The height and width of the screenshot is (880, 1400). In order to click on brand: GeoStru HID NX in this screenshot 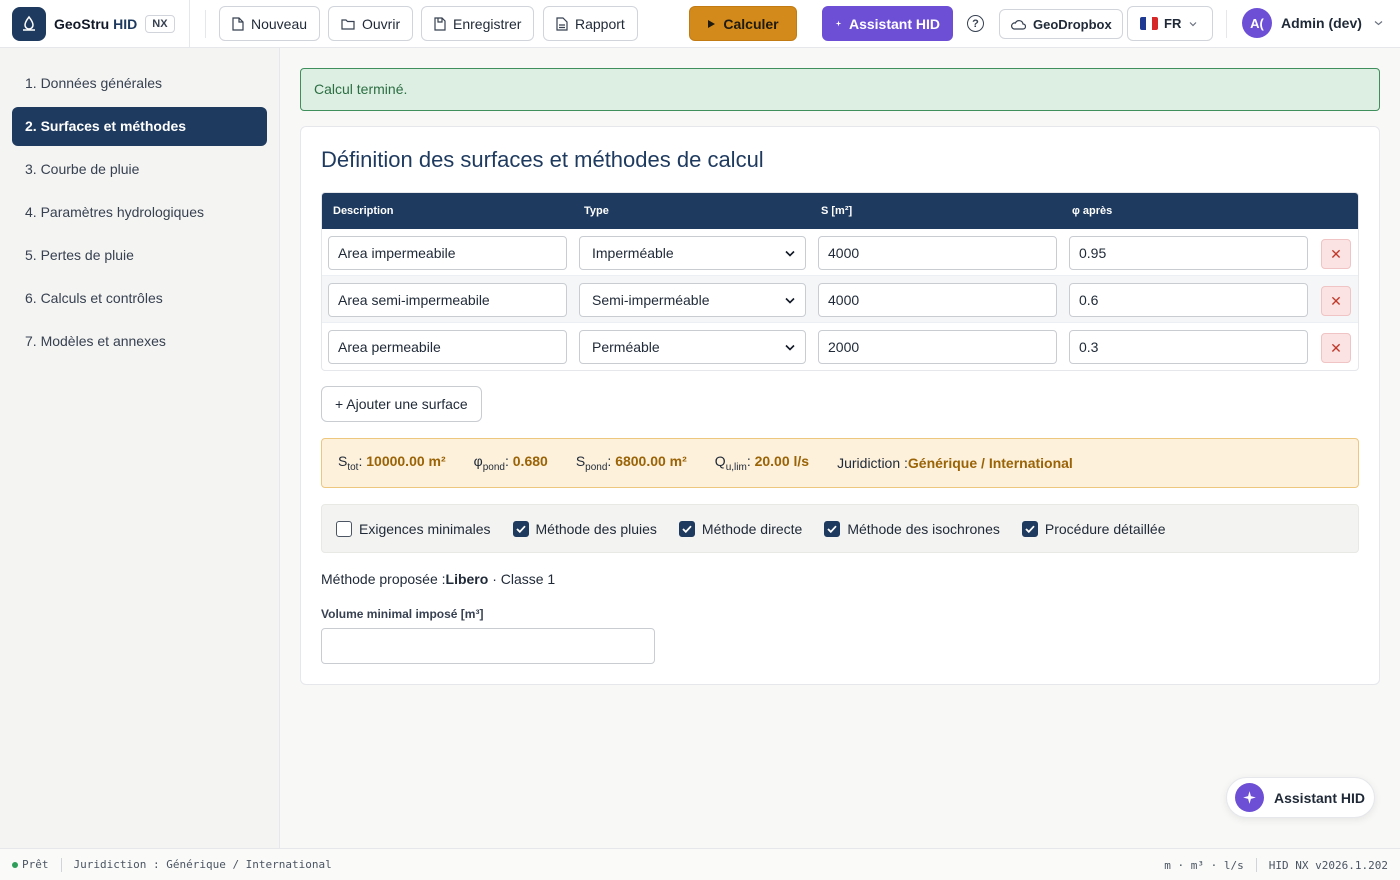, I will do `click(95, 24)`.